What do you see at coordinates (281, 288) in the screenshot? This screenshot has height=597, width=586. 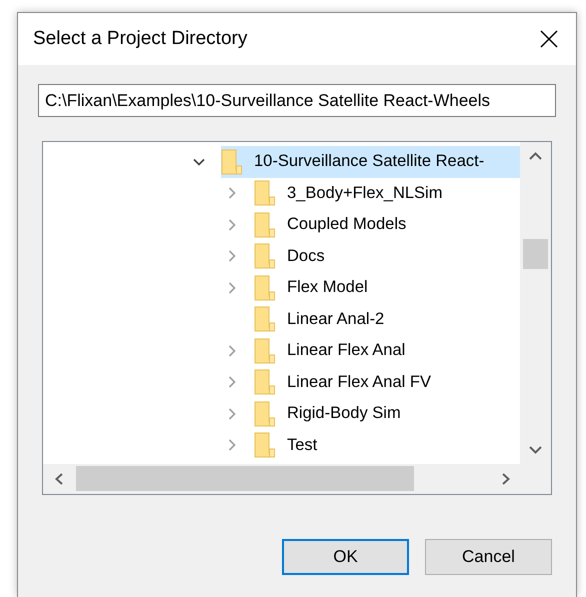 I see `folder-tree-item: Flex Model` at bounding box center [281, 288].